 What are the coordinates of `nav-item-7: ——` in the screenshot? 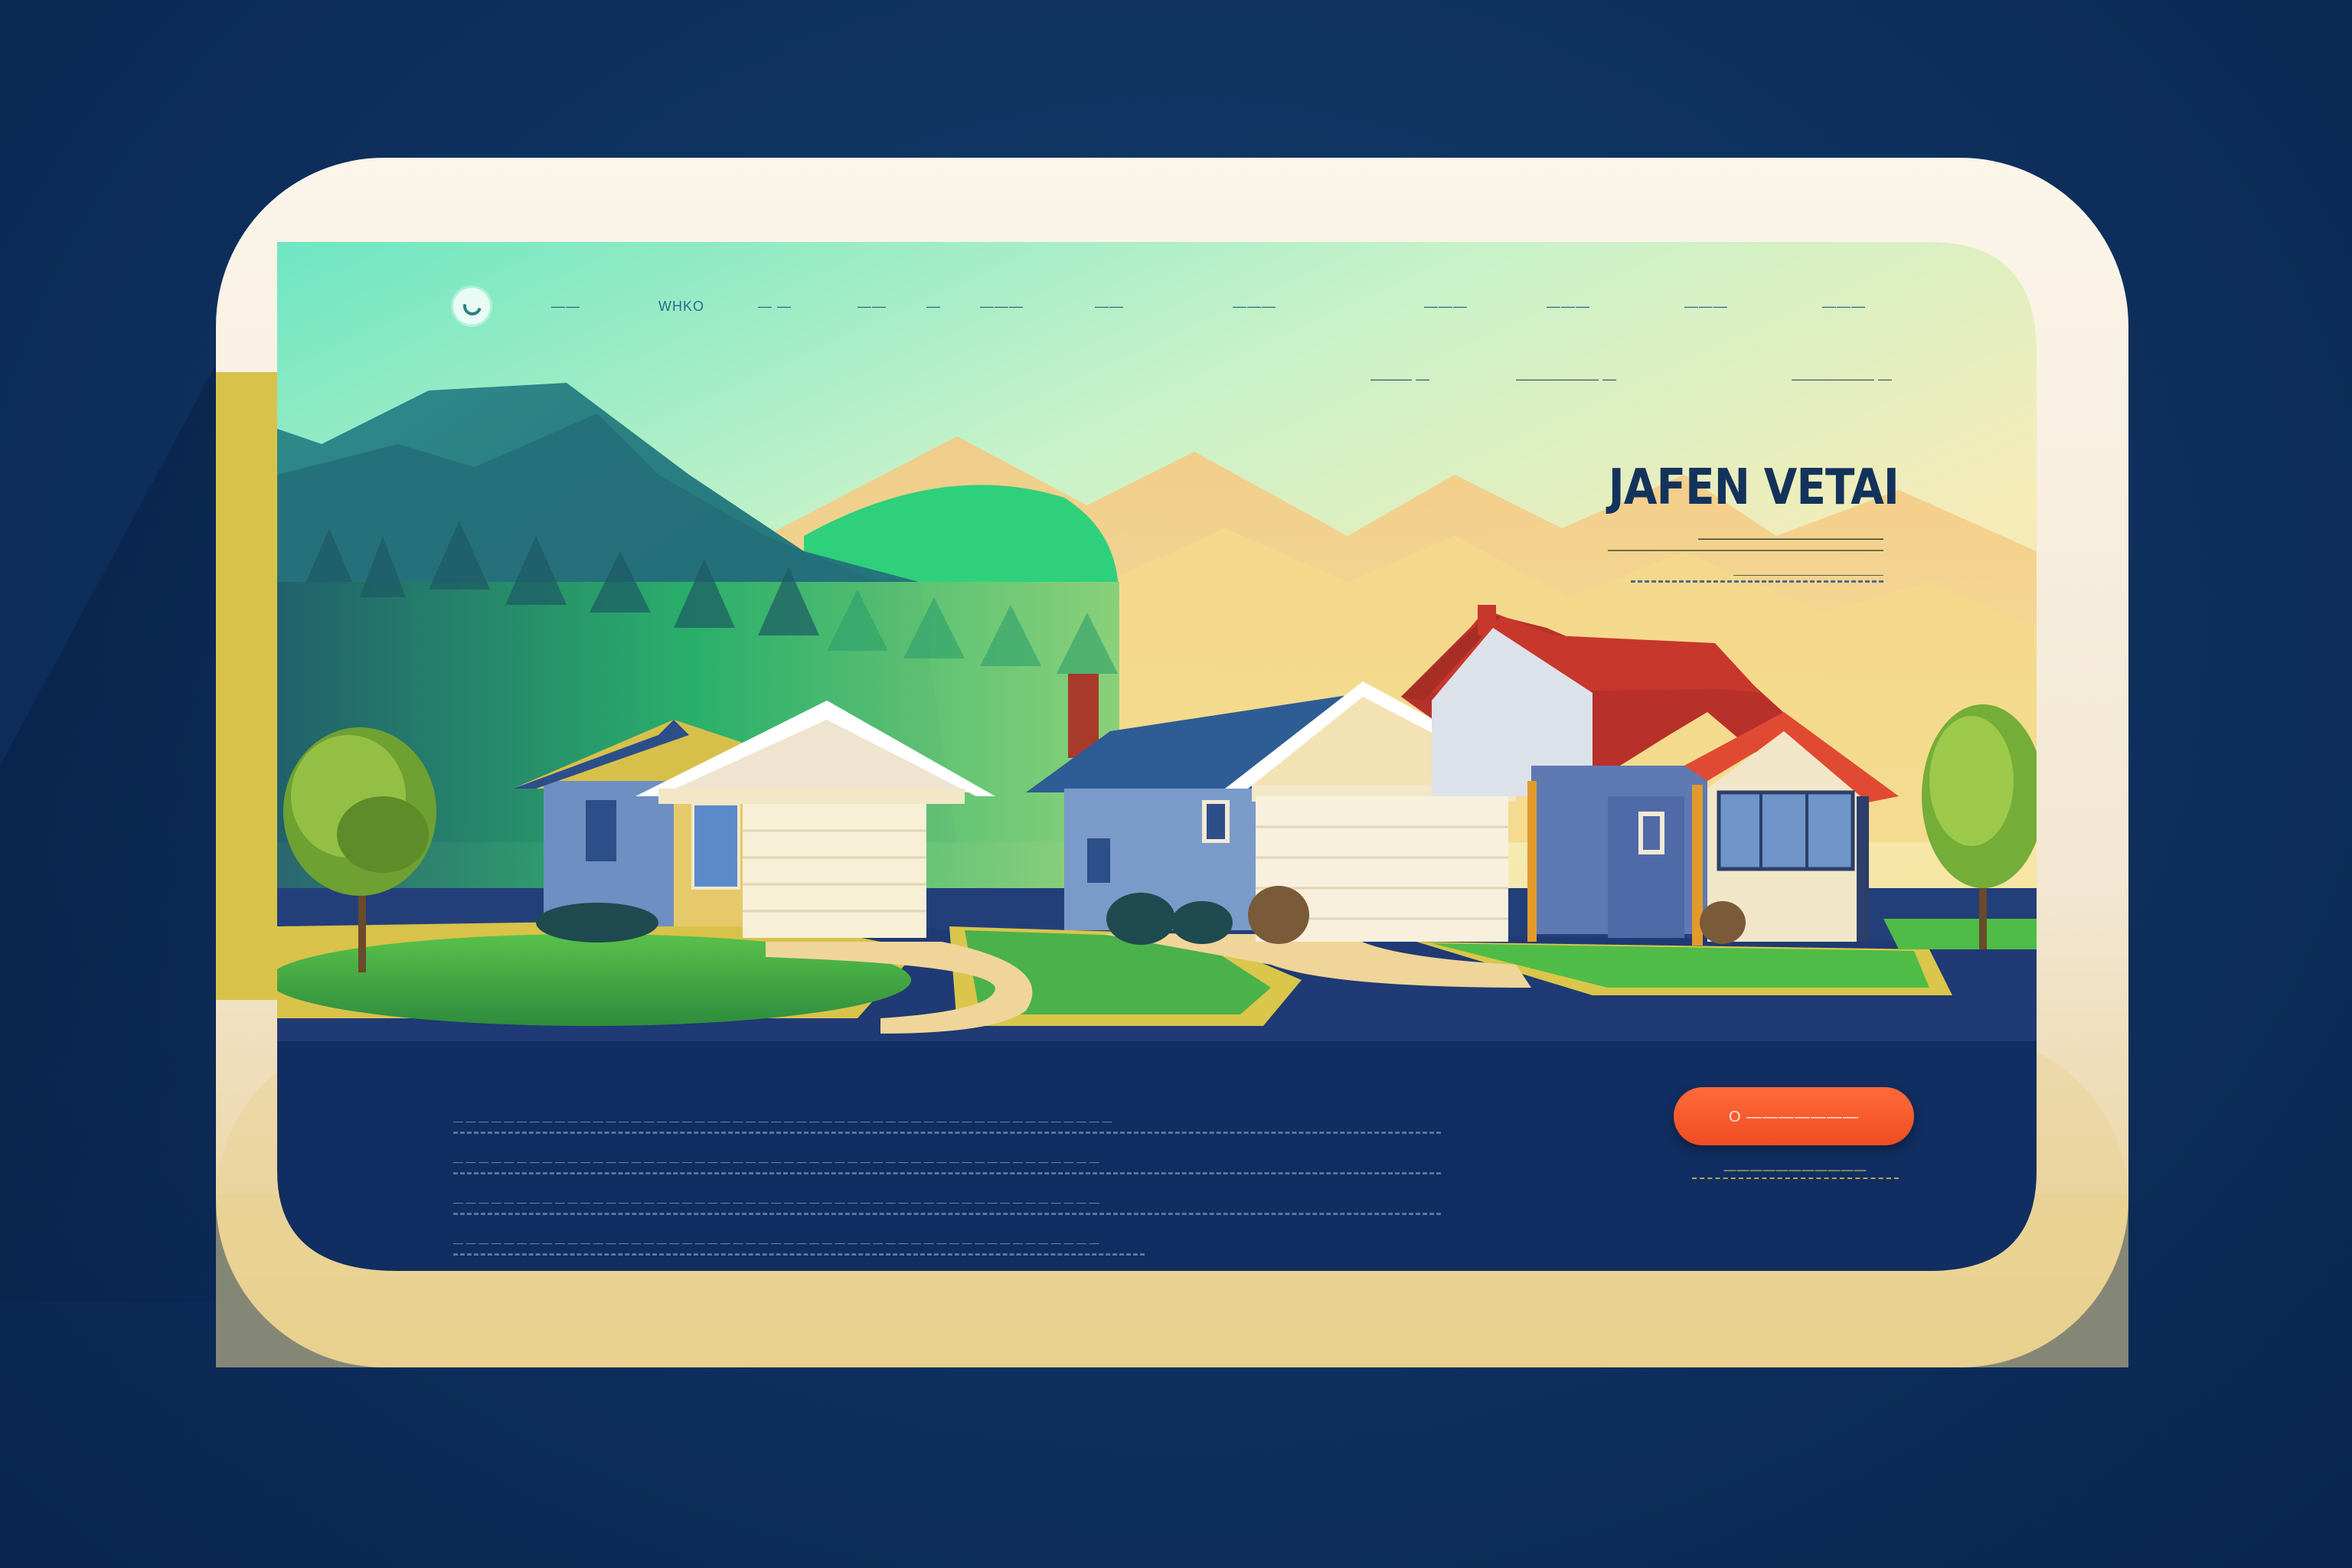 It's located at (1109, 306).